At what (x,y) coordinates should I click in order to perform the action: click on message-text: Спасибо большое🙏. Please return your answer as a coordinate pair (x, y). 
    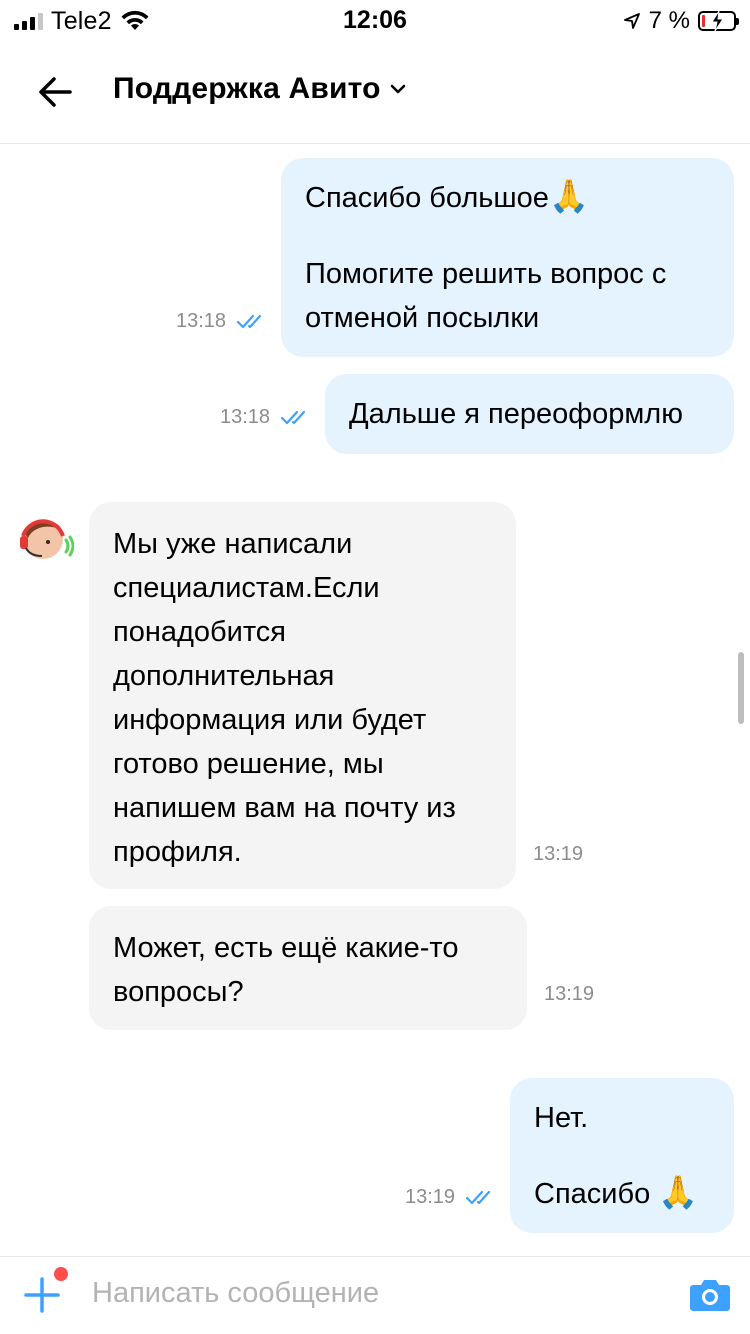
    Looking at the image, I should click on (447, 196).